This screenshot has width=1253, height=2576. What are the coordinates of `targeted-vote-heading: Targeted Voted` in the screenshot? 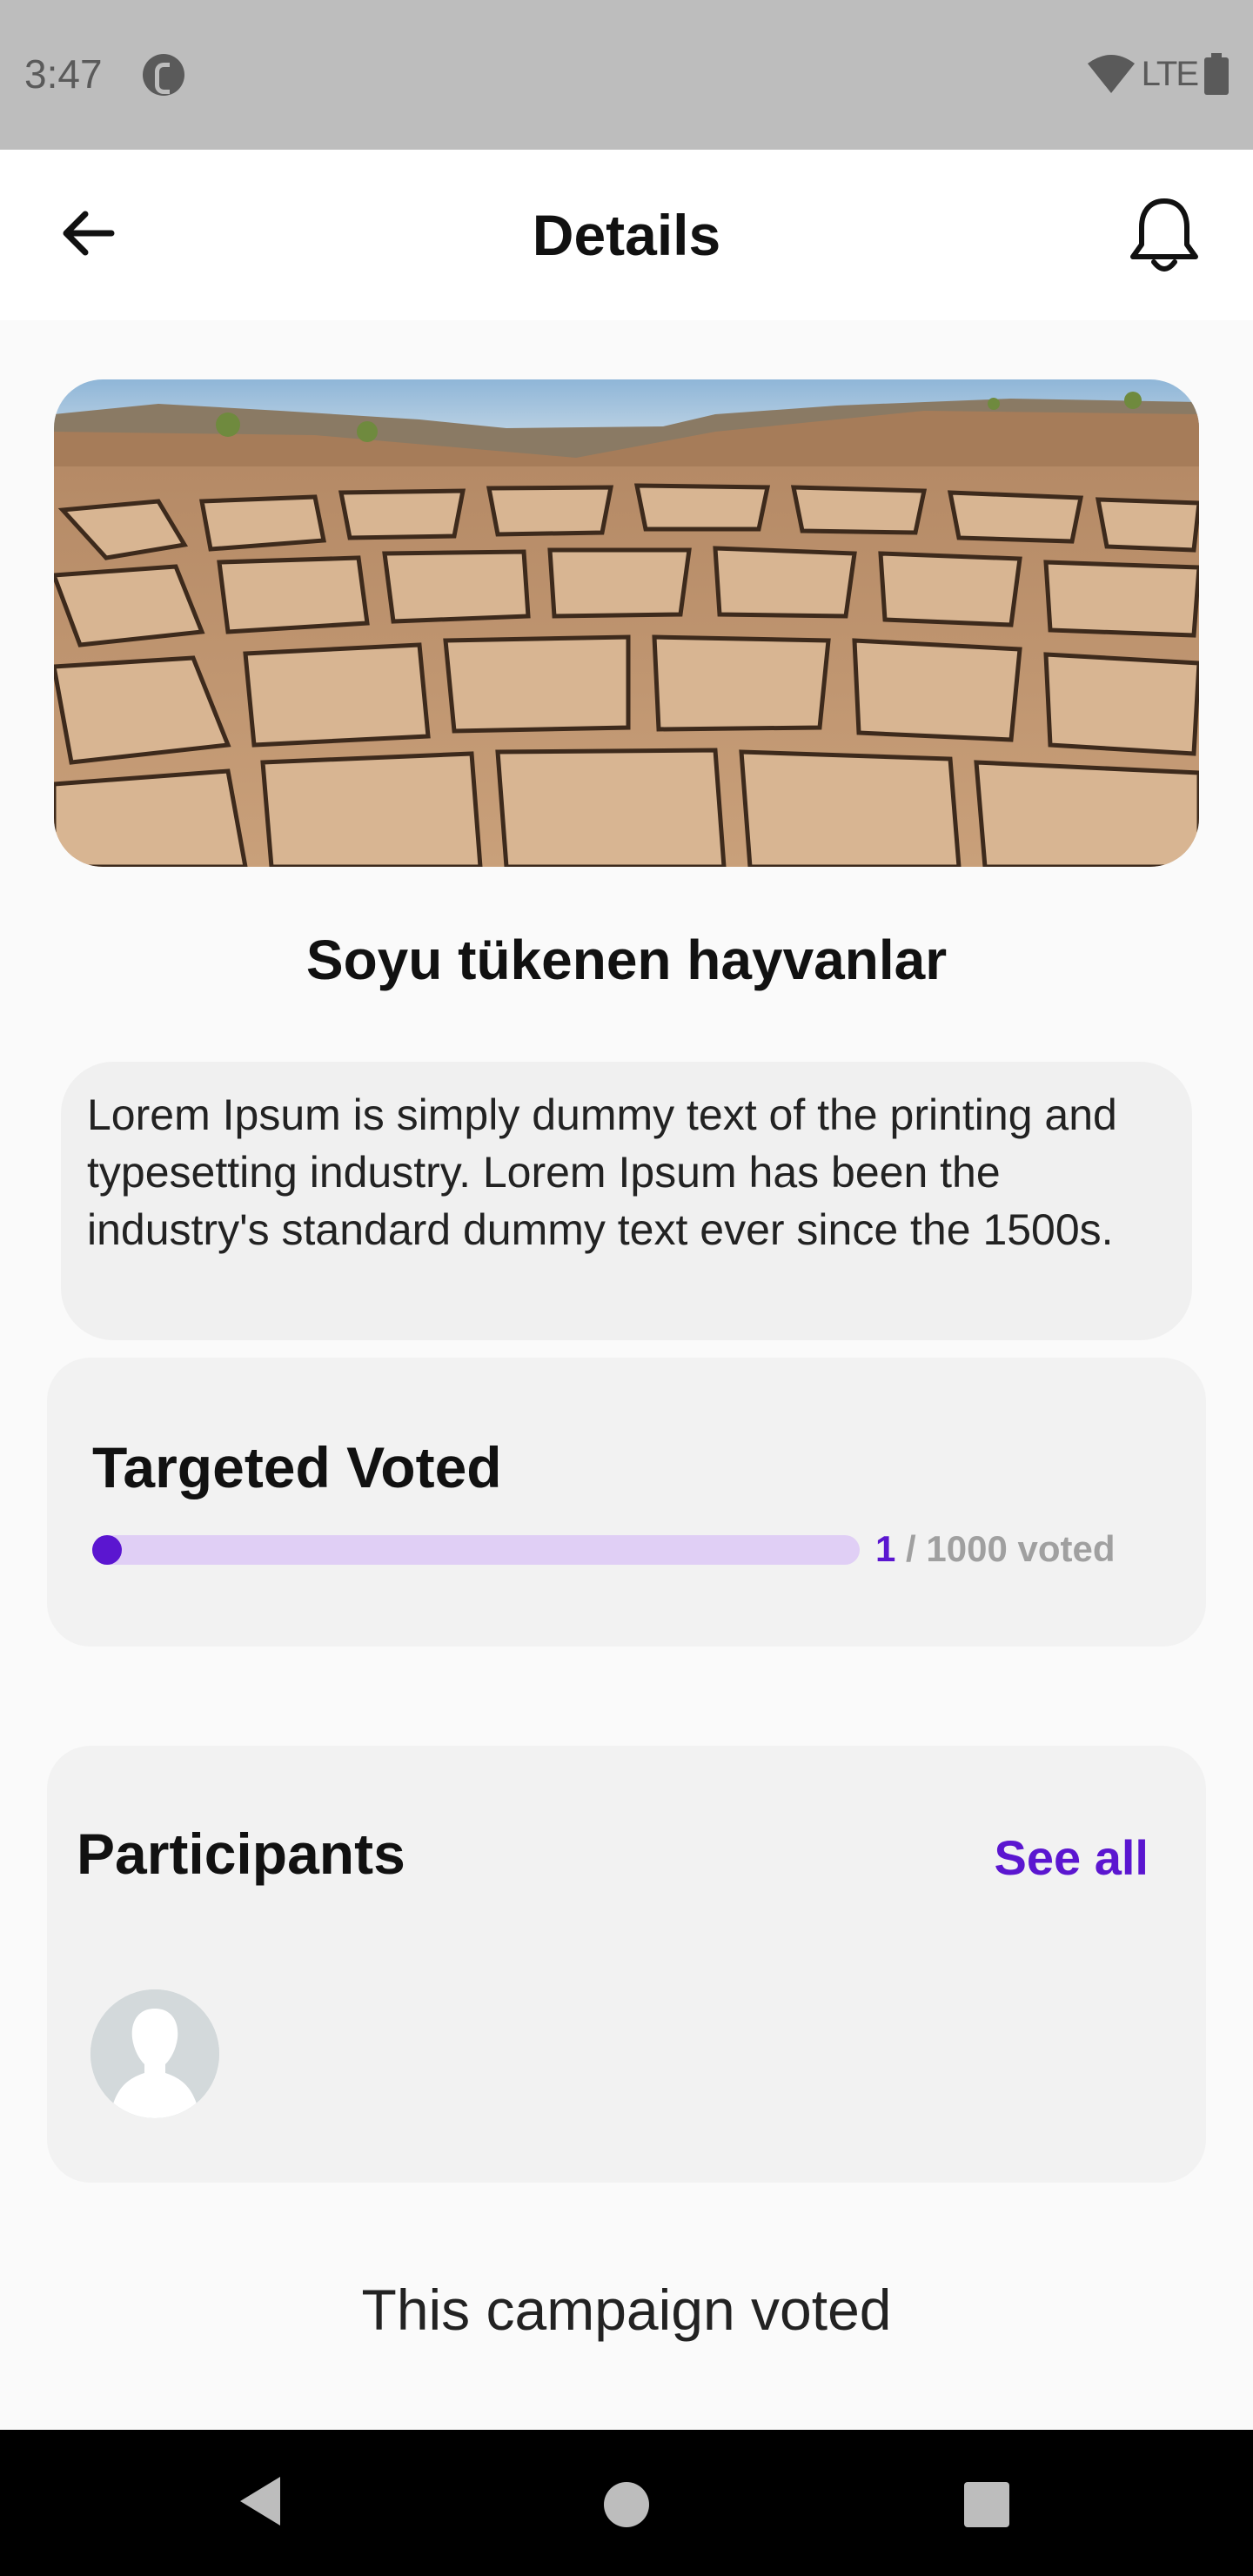 It's located at (297, 1467).